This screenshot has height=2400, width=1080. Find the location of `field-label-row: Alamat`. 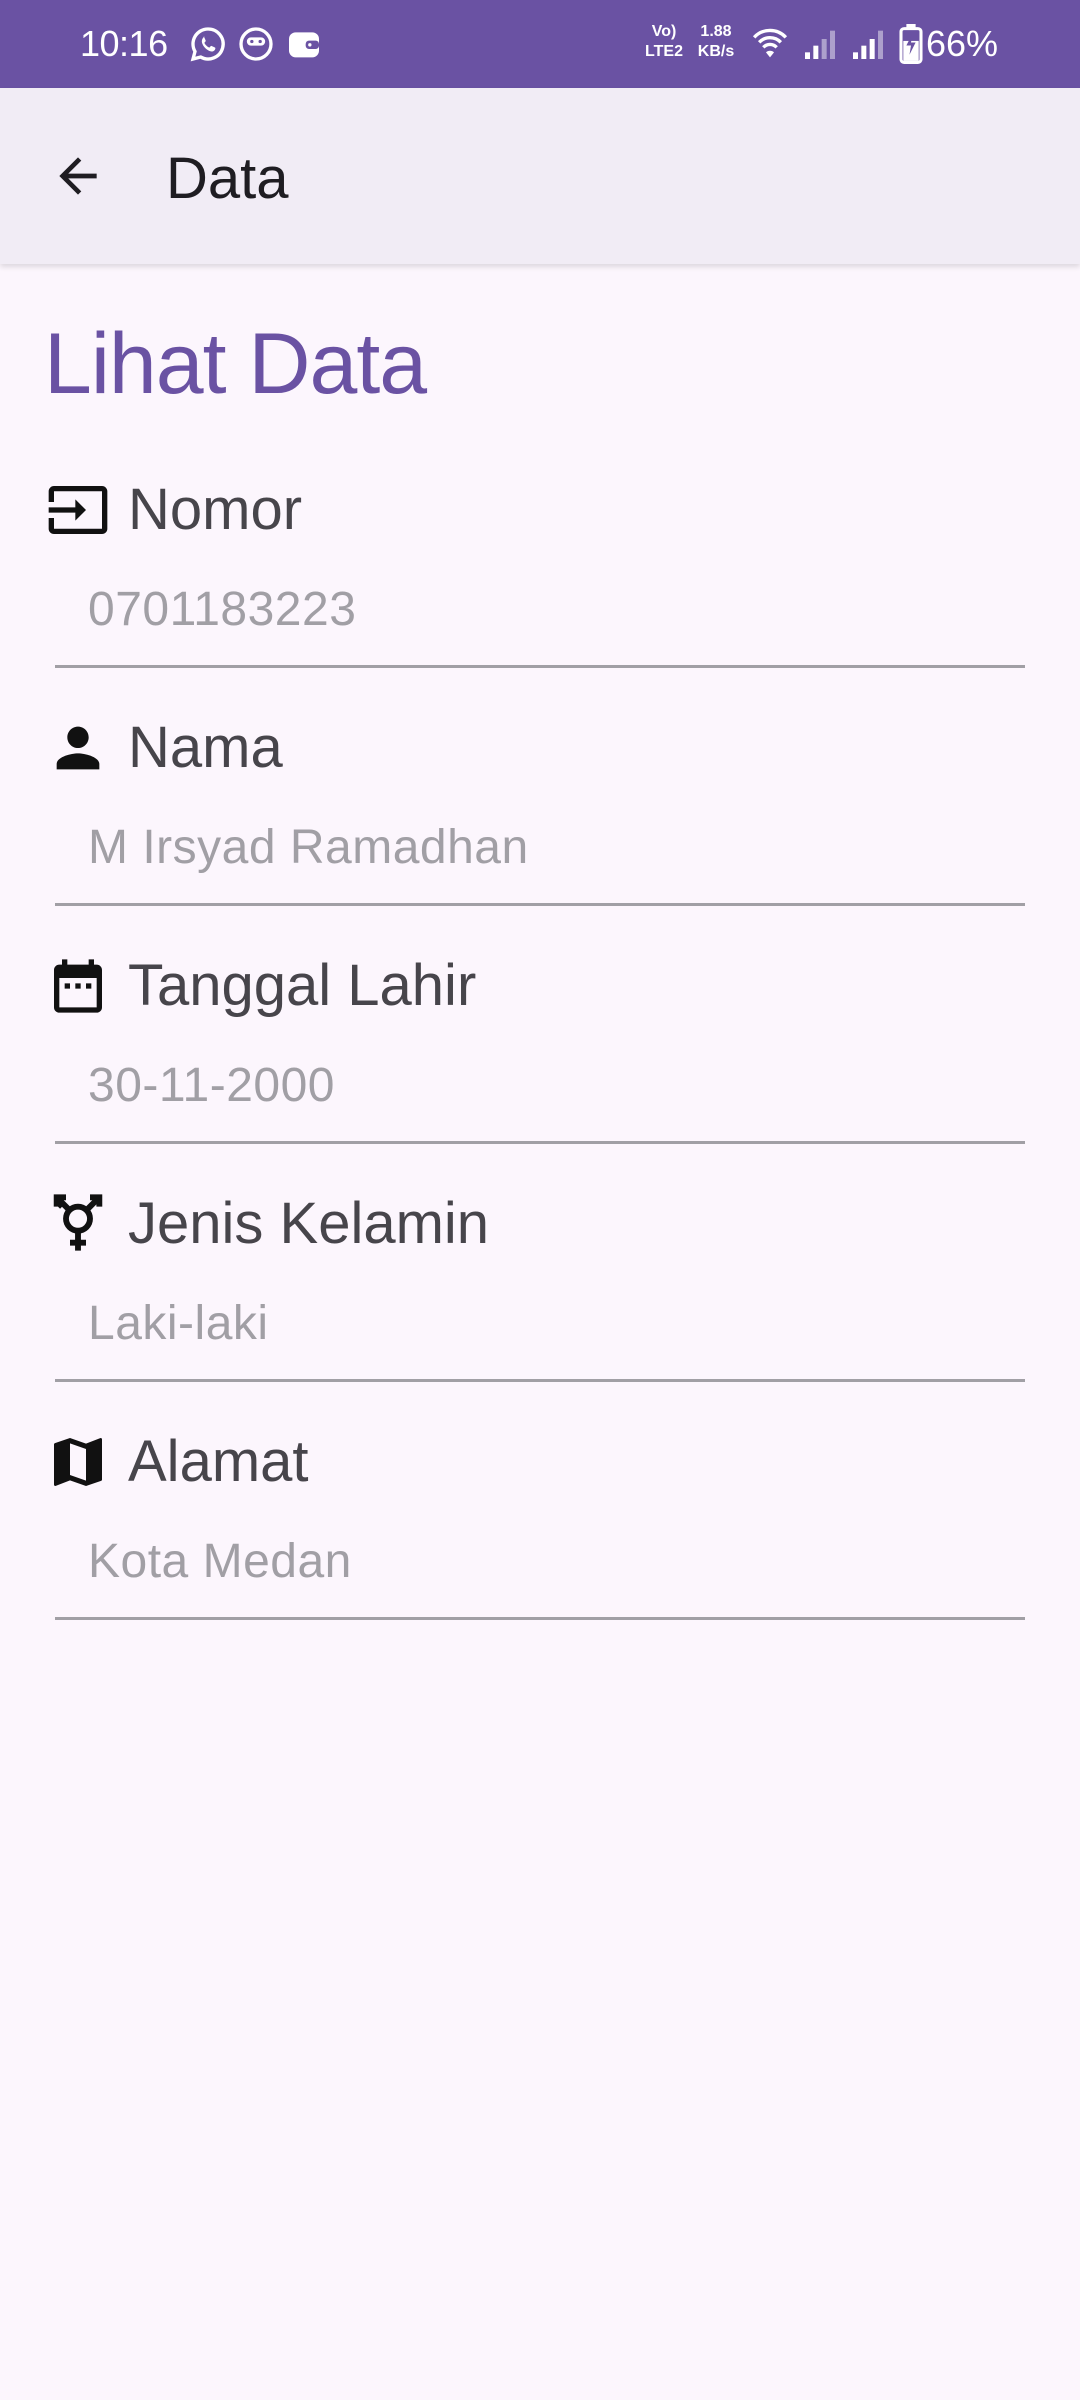

field-label-row: Alamat is located at coordinates (176, 1462).